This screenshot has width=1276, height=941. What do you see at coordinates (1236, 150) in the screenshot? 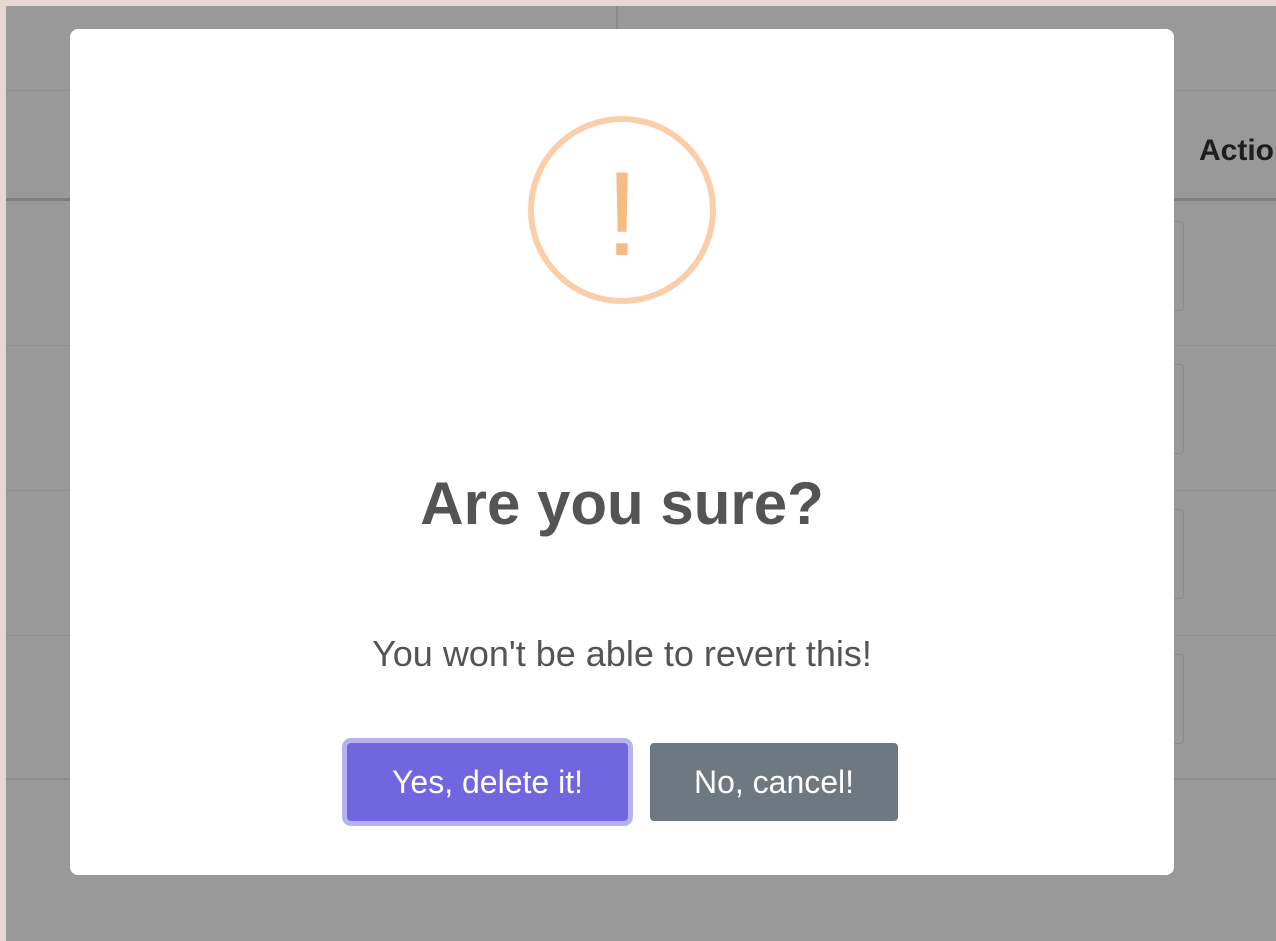
I see `table-header-actions: Actio` at bounding box center [1236, 150].